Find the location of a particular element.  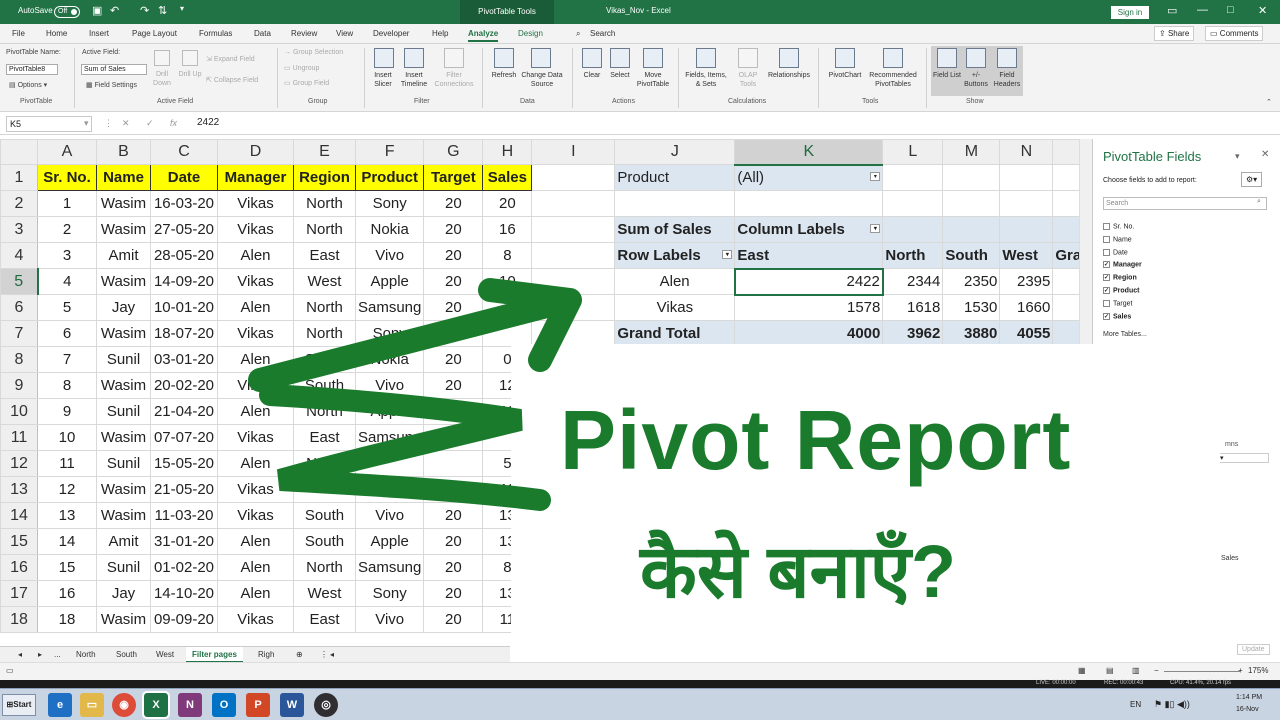

powerpoint-icon: P is located at coordinates (258, 705).